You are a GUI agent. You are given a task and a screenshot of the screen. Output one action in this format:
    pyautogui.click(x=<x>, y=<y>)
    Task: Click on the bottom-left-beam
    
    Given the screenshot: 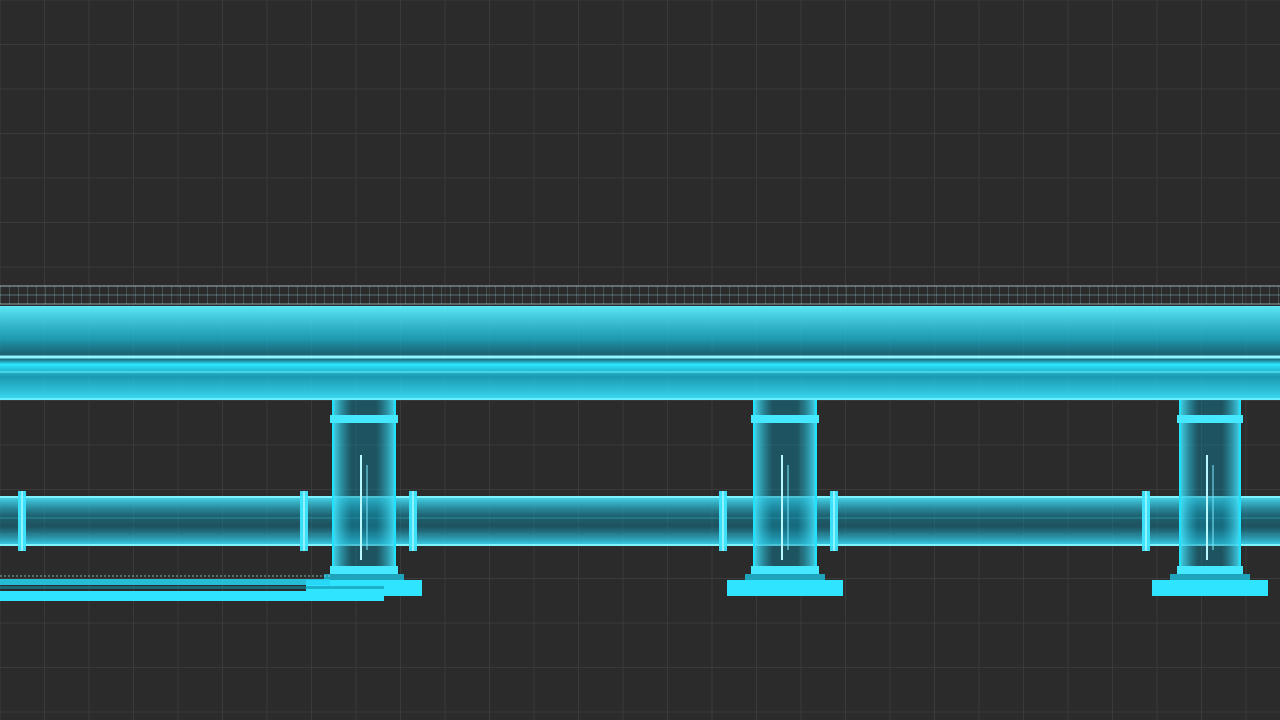 What is the action you would take?
    pyautogui.click(x=192, y=588)
    